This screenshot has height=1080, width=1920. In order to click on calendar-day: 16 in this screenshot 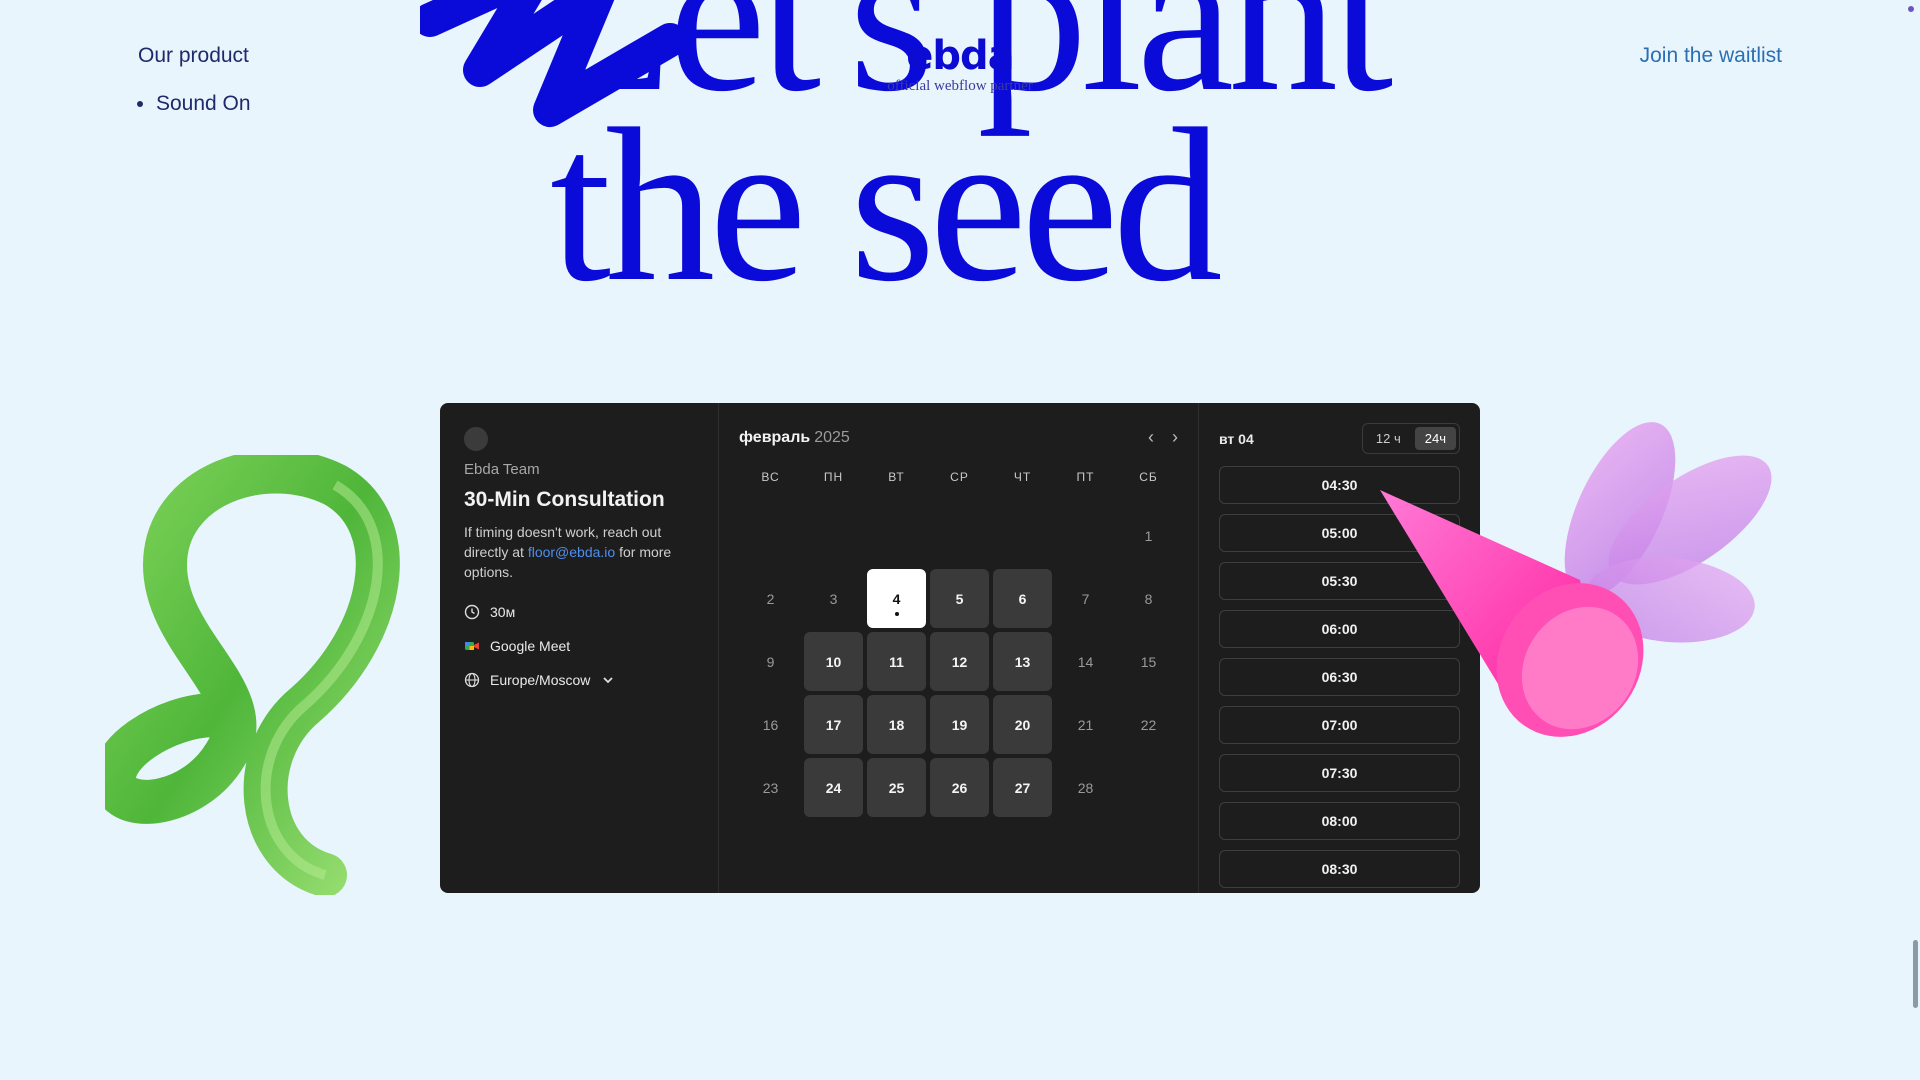, I will do `click(770, 724)`.